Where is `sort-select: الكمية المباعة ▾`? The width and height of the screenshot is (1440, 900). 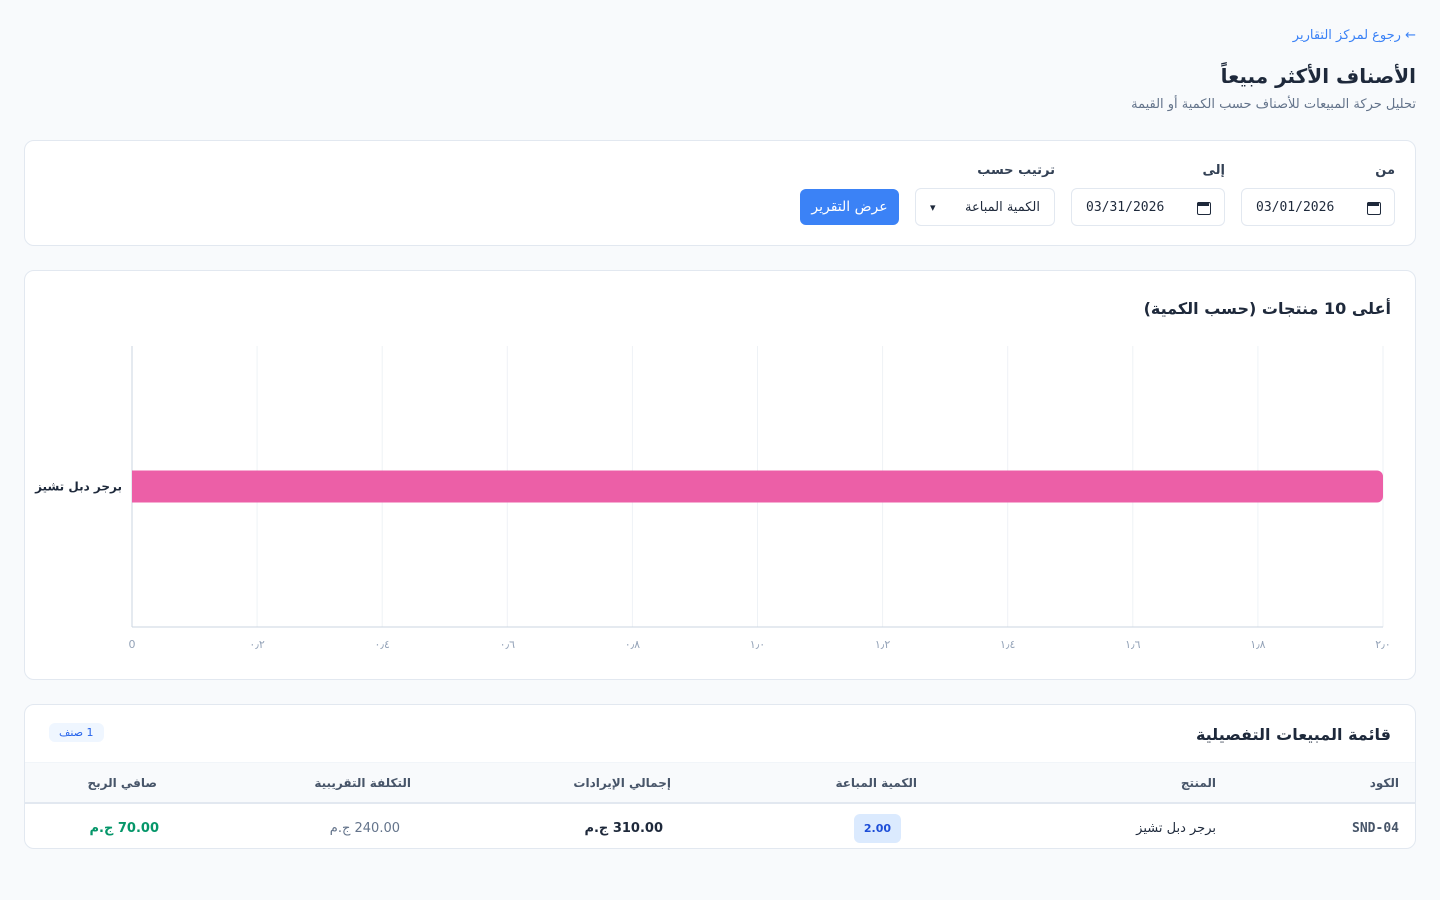
sort-select: الكمية المباعة ▾ is located at coordinates (985, 207).